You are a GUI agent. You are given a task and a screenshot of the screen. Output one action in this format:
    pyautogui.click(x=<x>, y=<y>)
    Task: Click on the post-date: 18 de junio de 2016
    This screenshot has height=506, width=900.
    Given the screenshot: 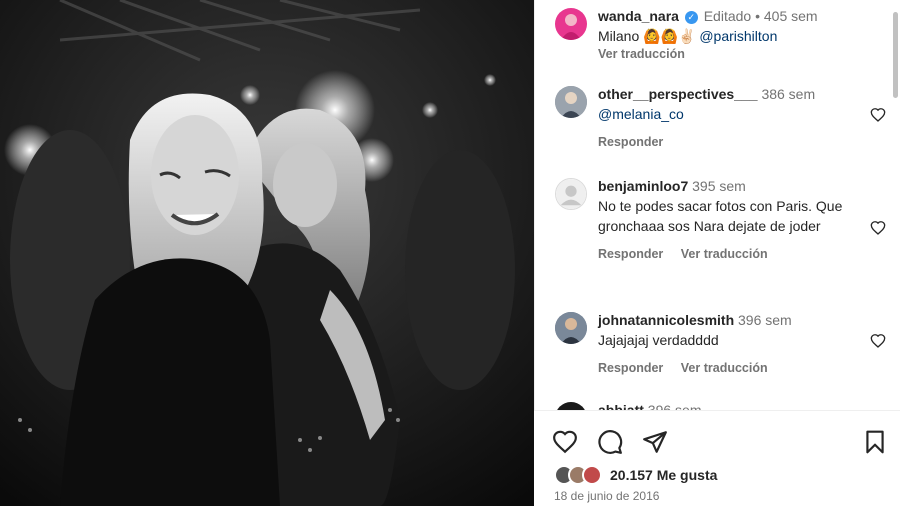 What is the action you would take?
    pyautogui.click(x=607, y=496)
    